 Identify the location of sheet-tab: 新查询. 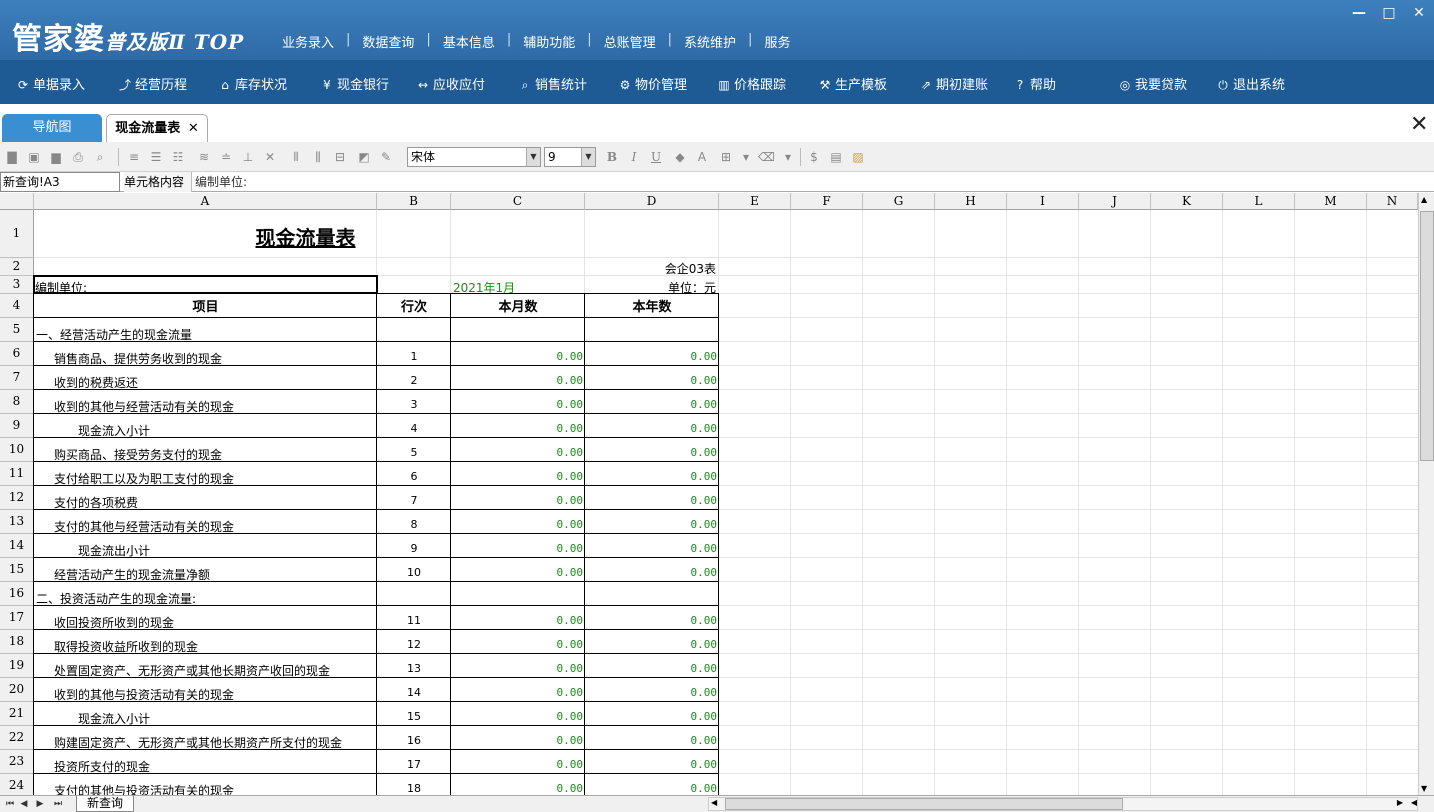
(105, 804).